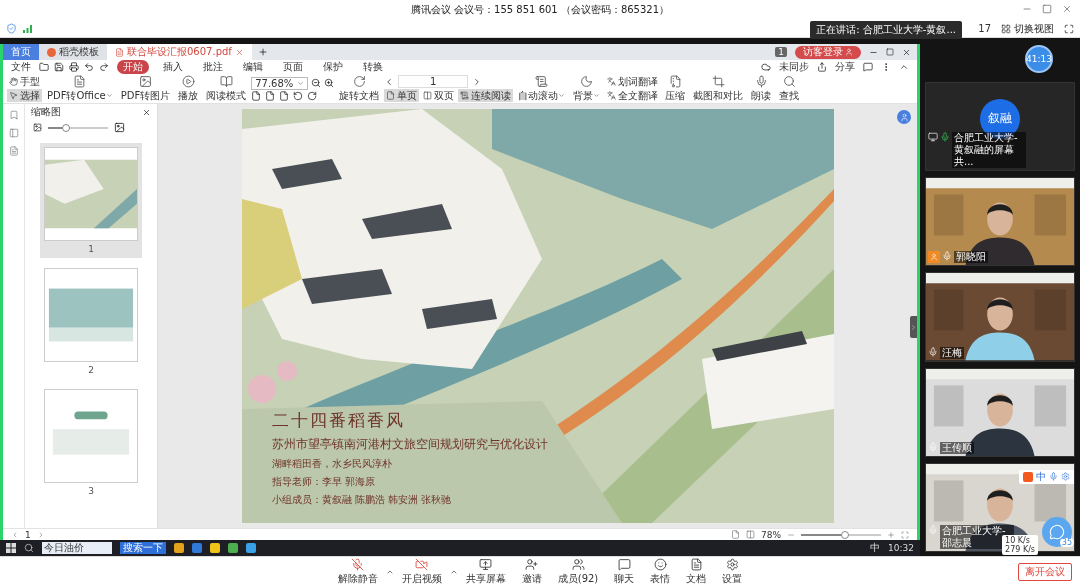 The width and height of the screenshot is (1080, 586). Describe the element at coordinates (357, 571) in the screenshot. I see `meeting-control: 解除静音` at that location.